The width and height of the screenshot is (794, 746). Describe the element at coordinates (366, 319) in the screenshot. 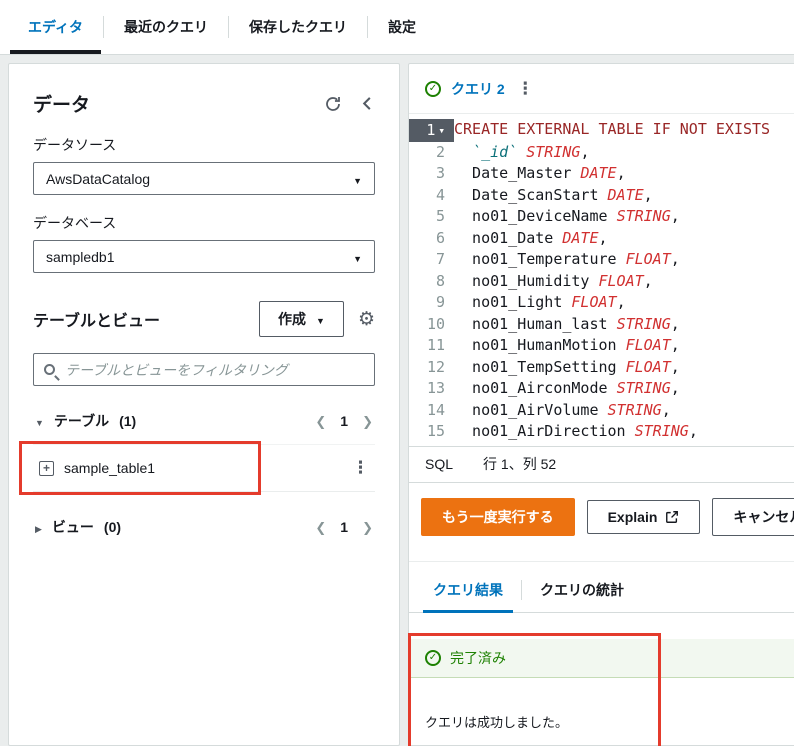

I see `gear-icon` at that location.